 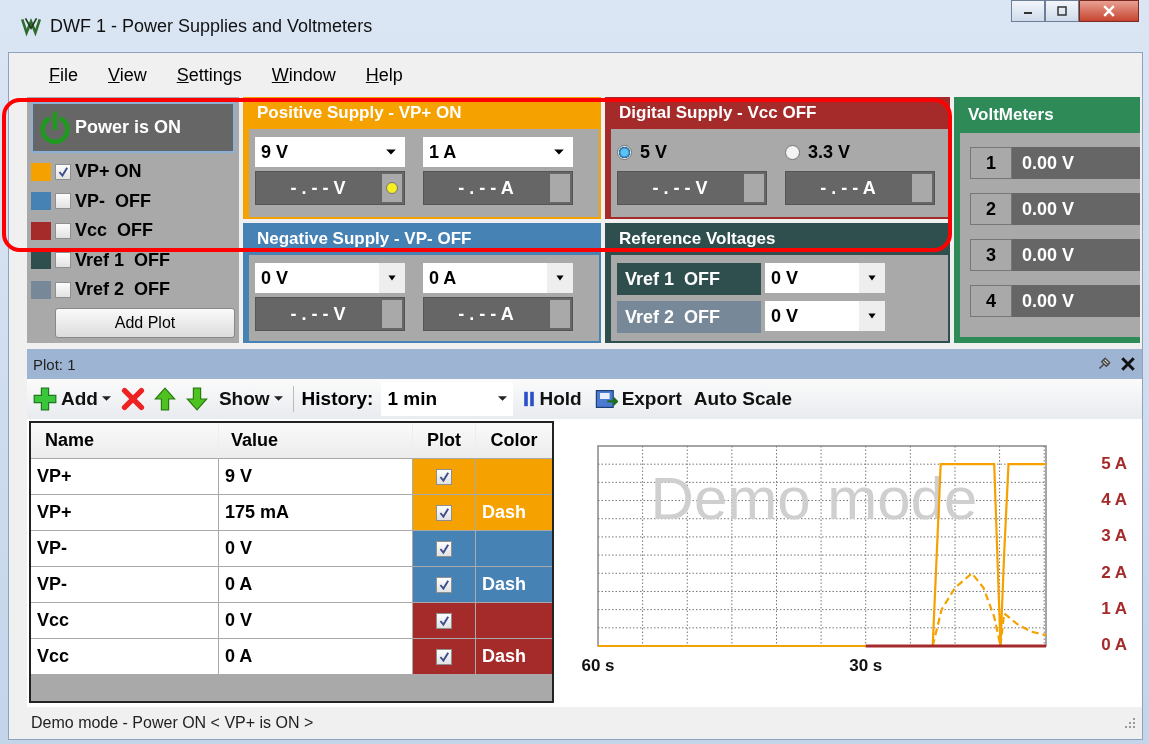 I want to click on add-plot-button: Add Plot, so click(x=145, y=323).